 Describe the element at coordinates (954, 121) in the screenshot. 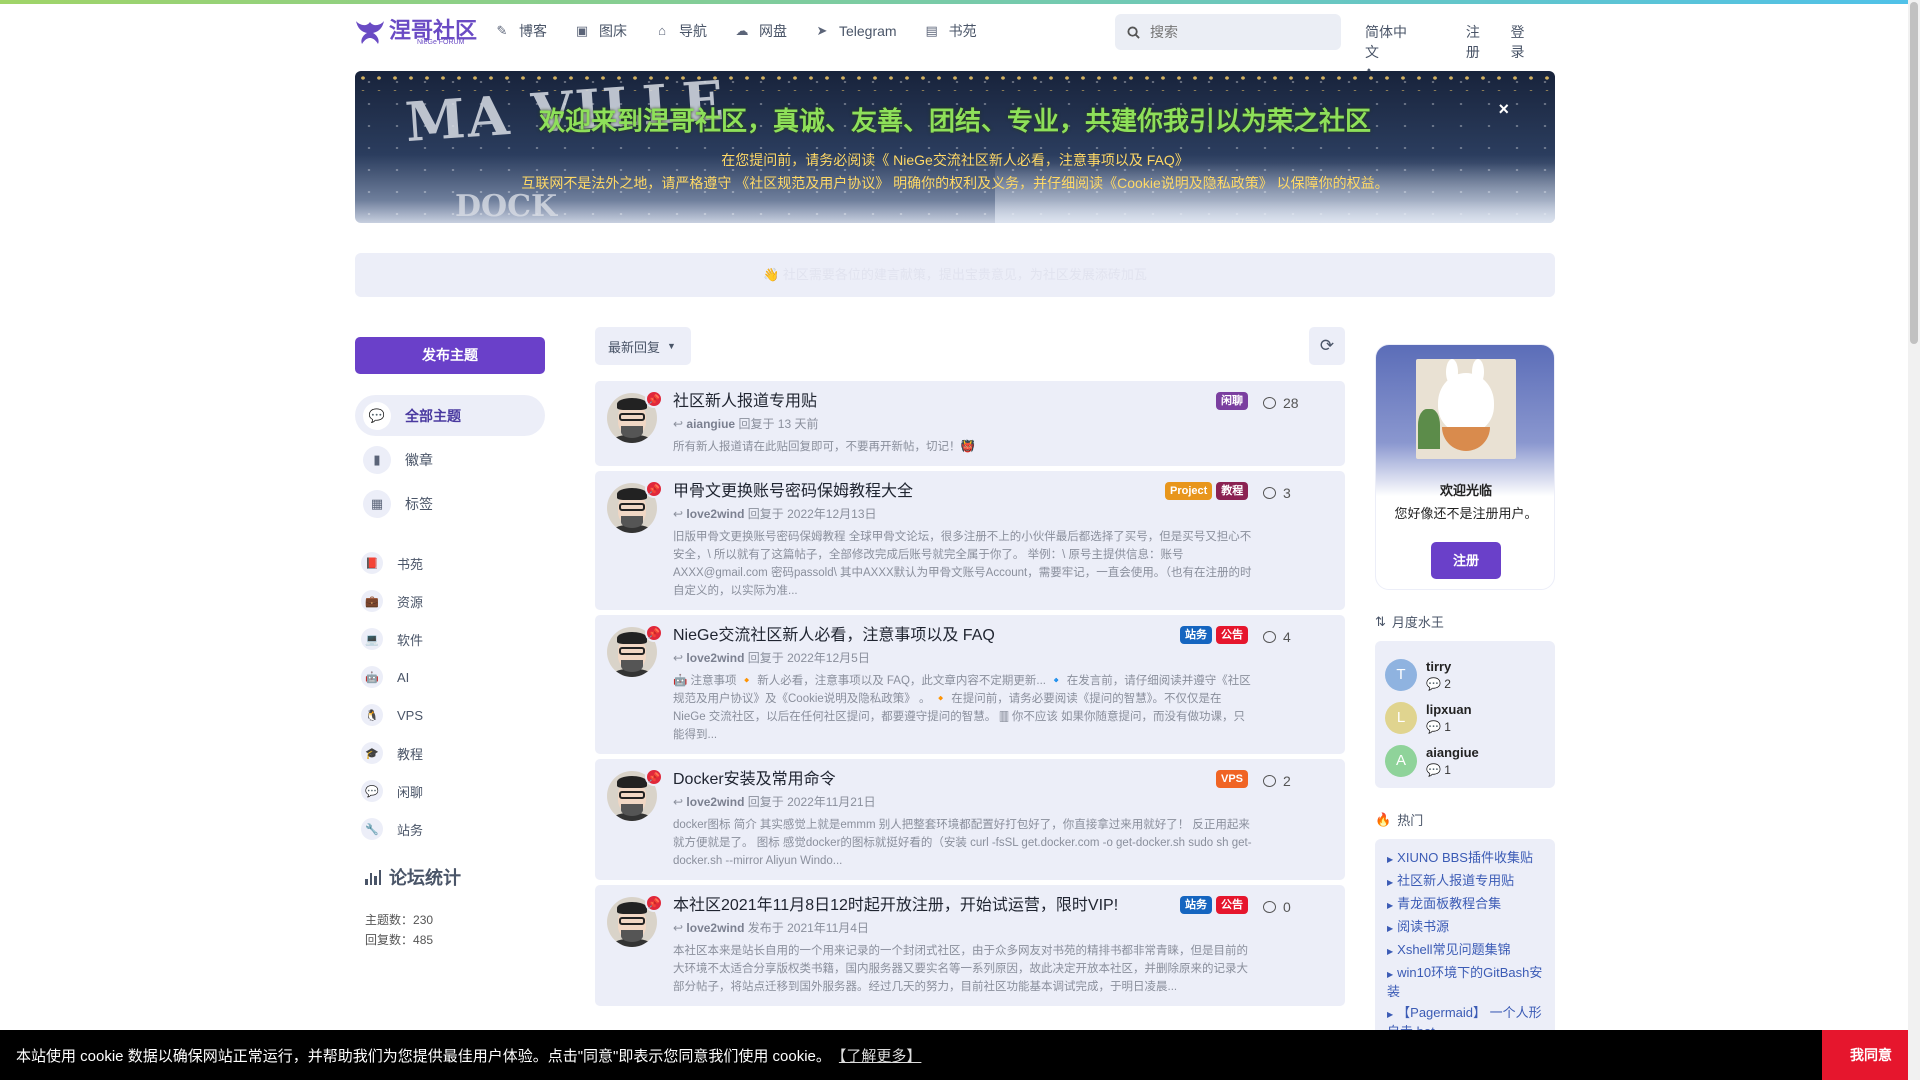

I see `banner-title: 欢迎来到涅哥社区，真诚、友善、团结、专业，共建你我引以为荣之社区` at that location.